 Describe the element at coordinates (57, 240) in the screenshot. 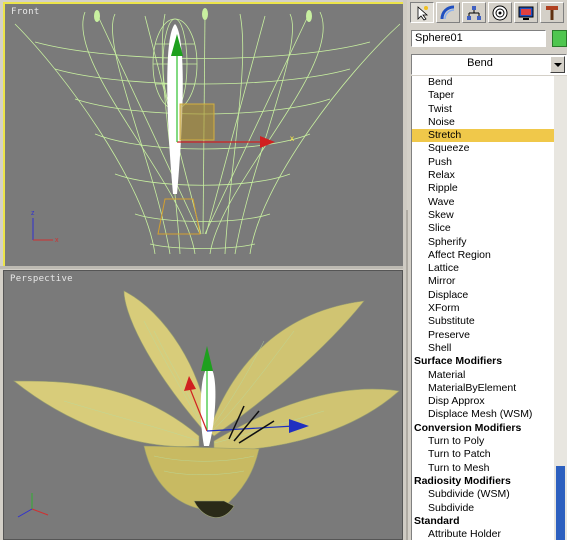

I see `svg-text: x` at that location.